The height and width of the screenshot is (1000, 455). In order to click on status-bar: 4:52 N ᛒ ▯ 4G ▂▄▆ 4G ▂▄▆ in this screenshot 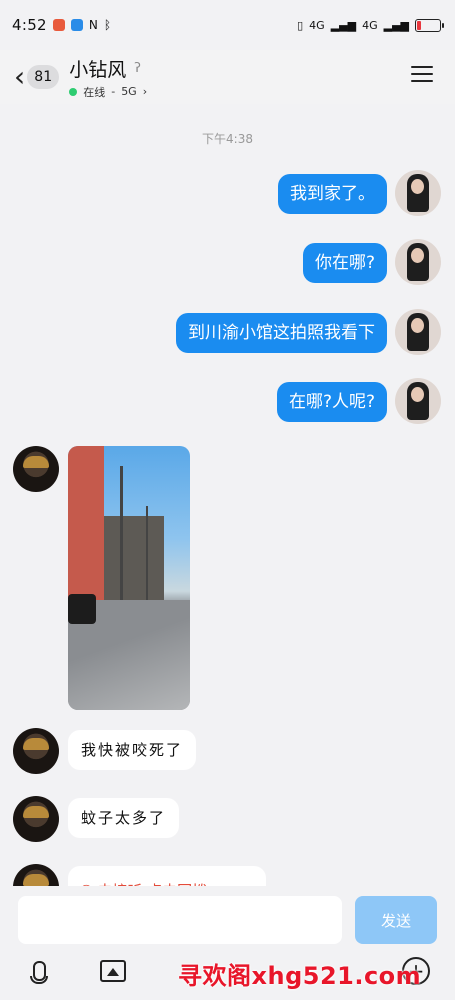, I will do `click(227, 25)`.